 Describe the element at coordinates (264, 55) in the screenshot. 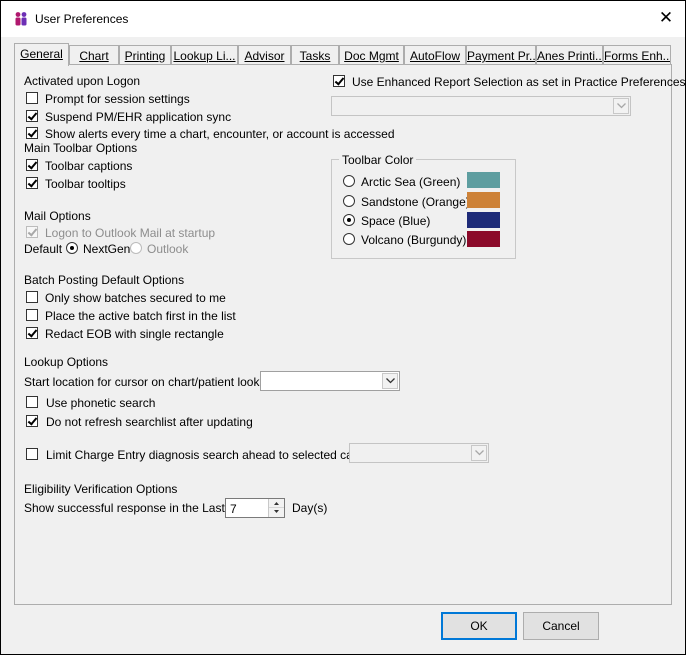

I see `tab-advisor: Advisor` at that location.